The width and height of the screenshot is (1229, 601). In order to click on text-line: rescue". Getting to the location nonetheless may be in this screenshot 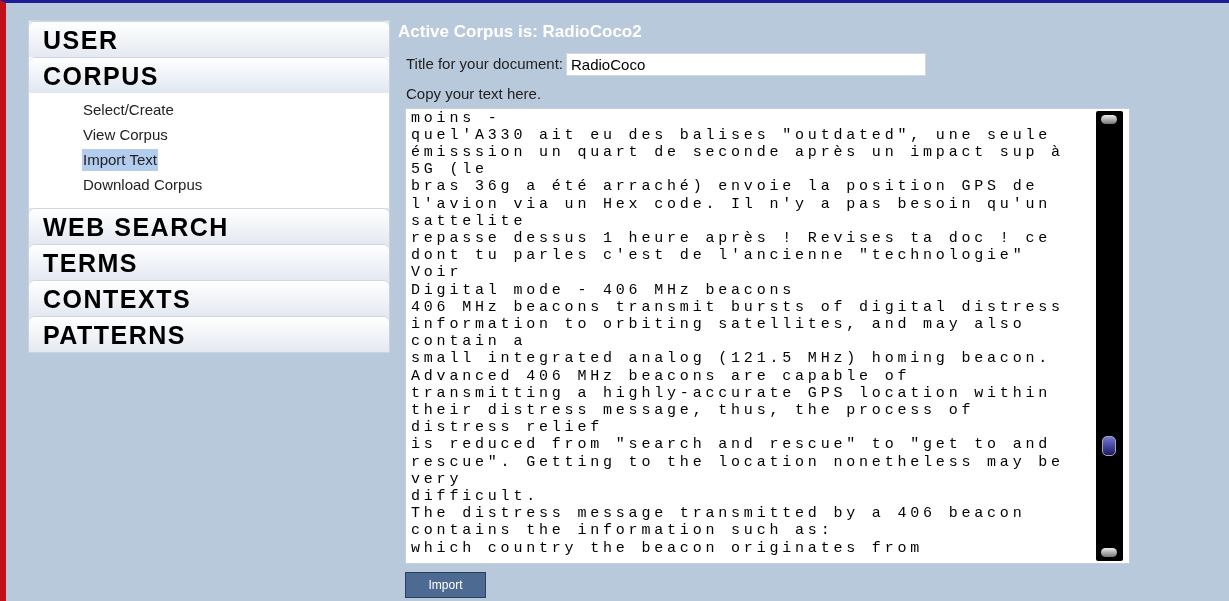, I will do `click(738, 462)`.